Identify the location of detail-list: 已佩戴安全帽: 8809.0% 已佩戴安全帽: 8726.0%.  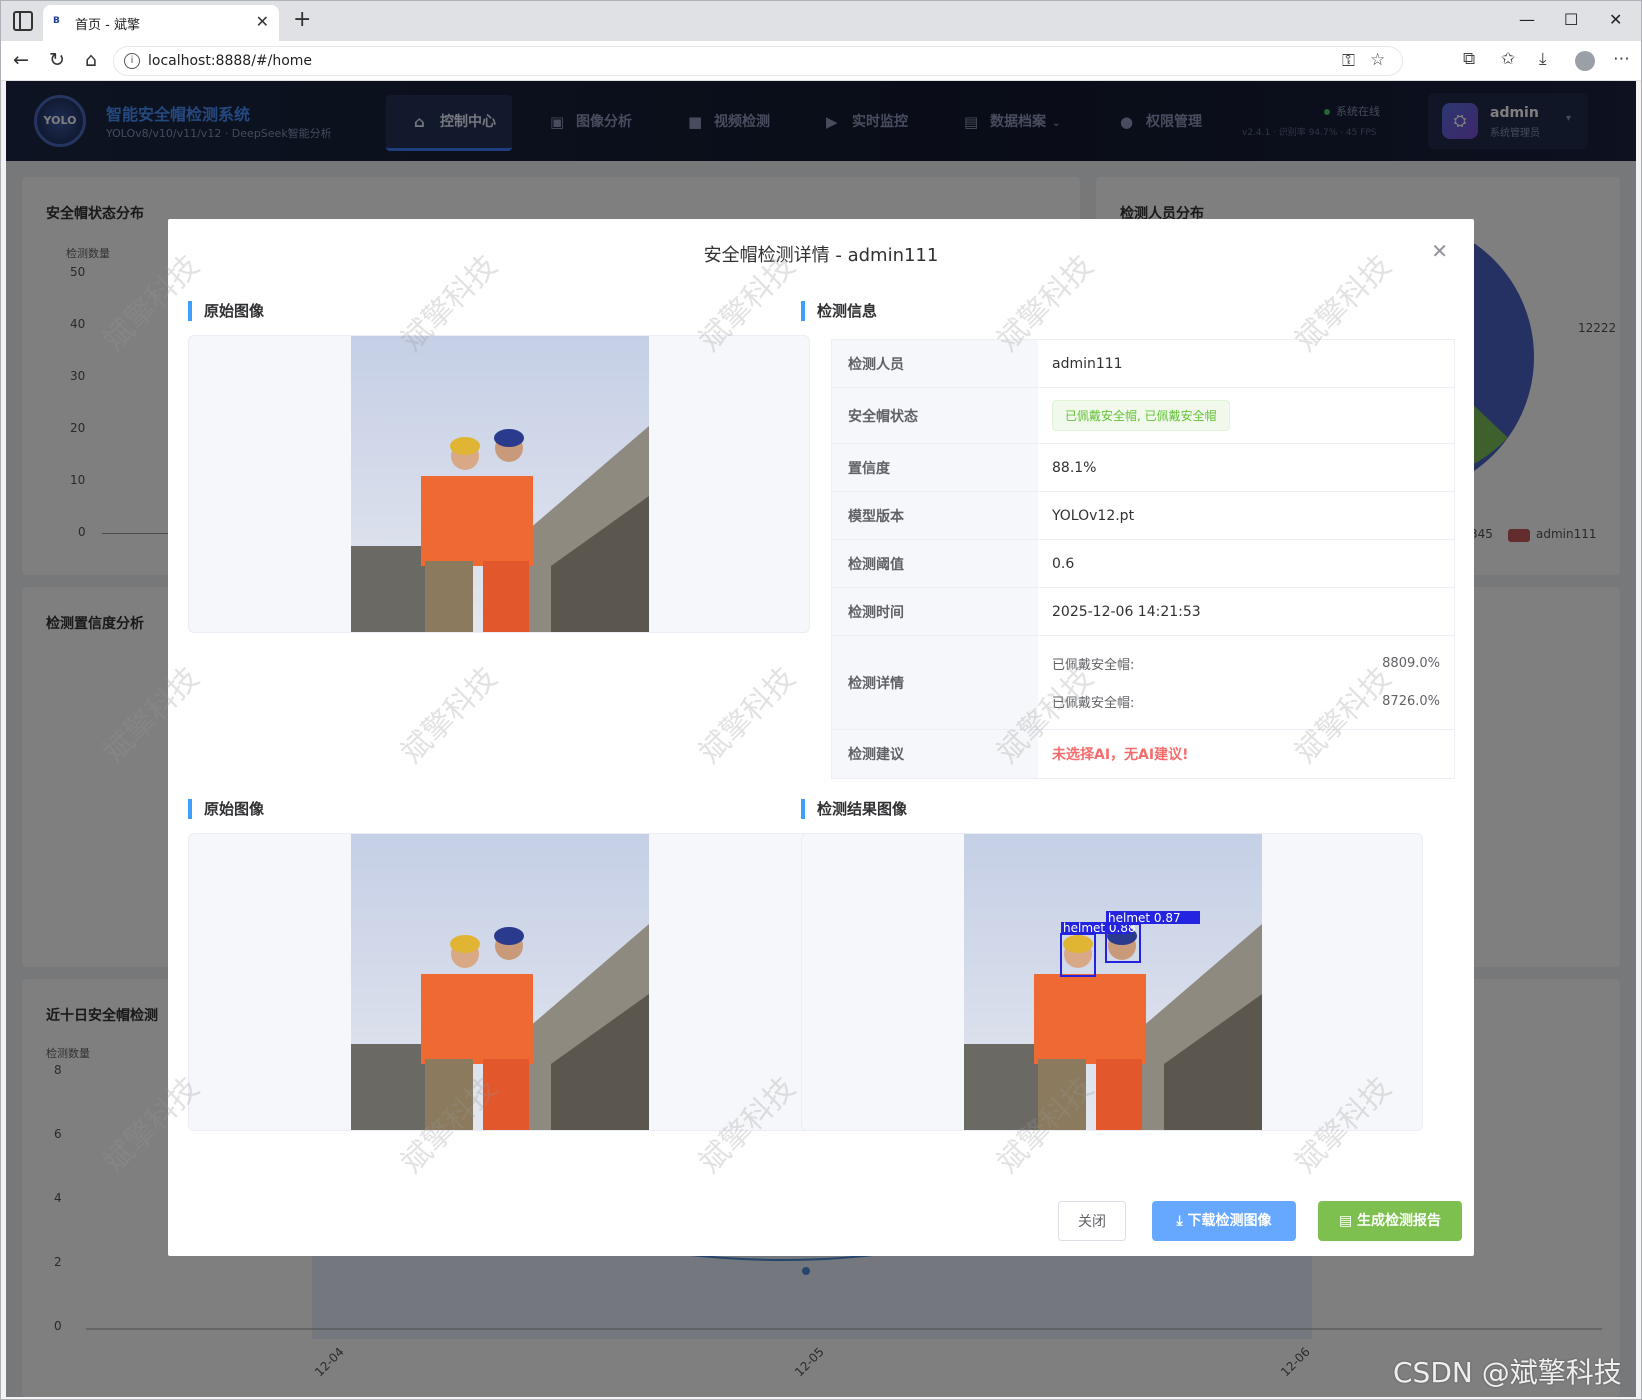
(1253, 683).